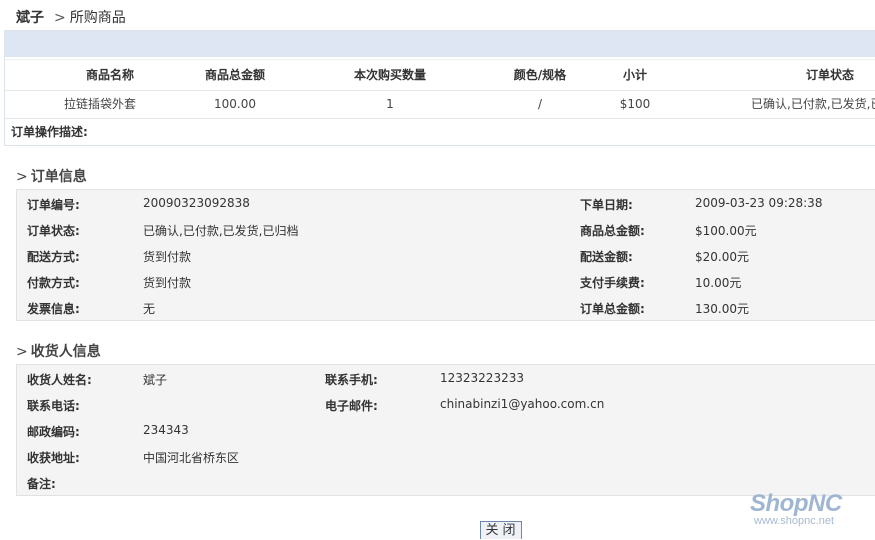 The height and width of the screenshot is (540, 875). Describe the element at coordinates (53, 257) in the screenshot. I see `shipping-method-label: 配送方式:` at that location.